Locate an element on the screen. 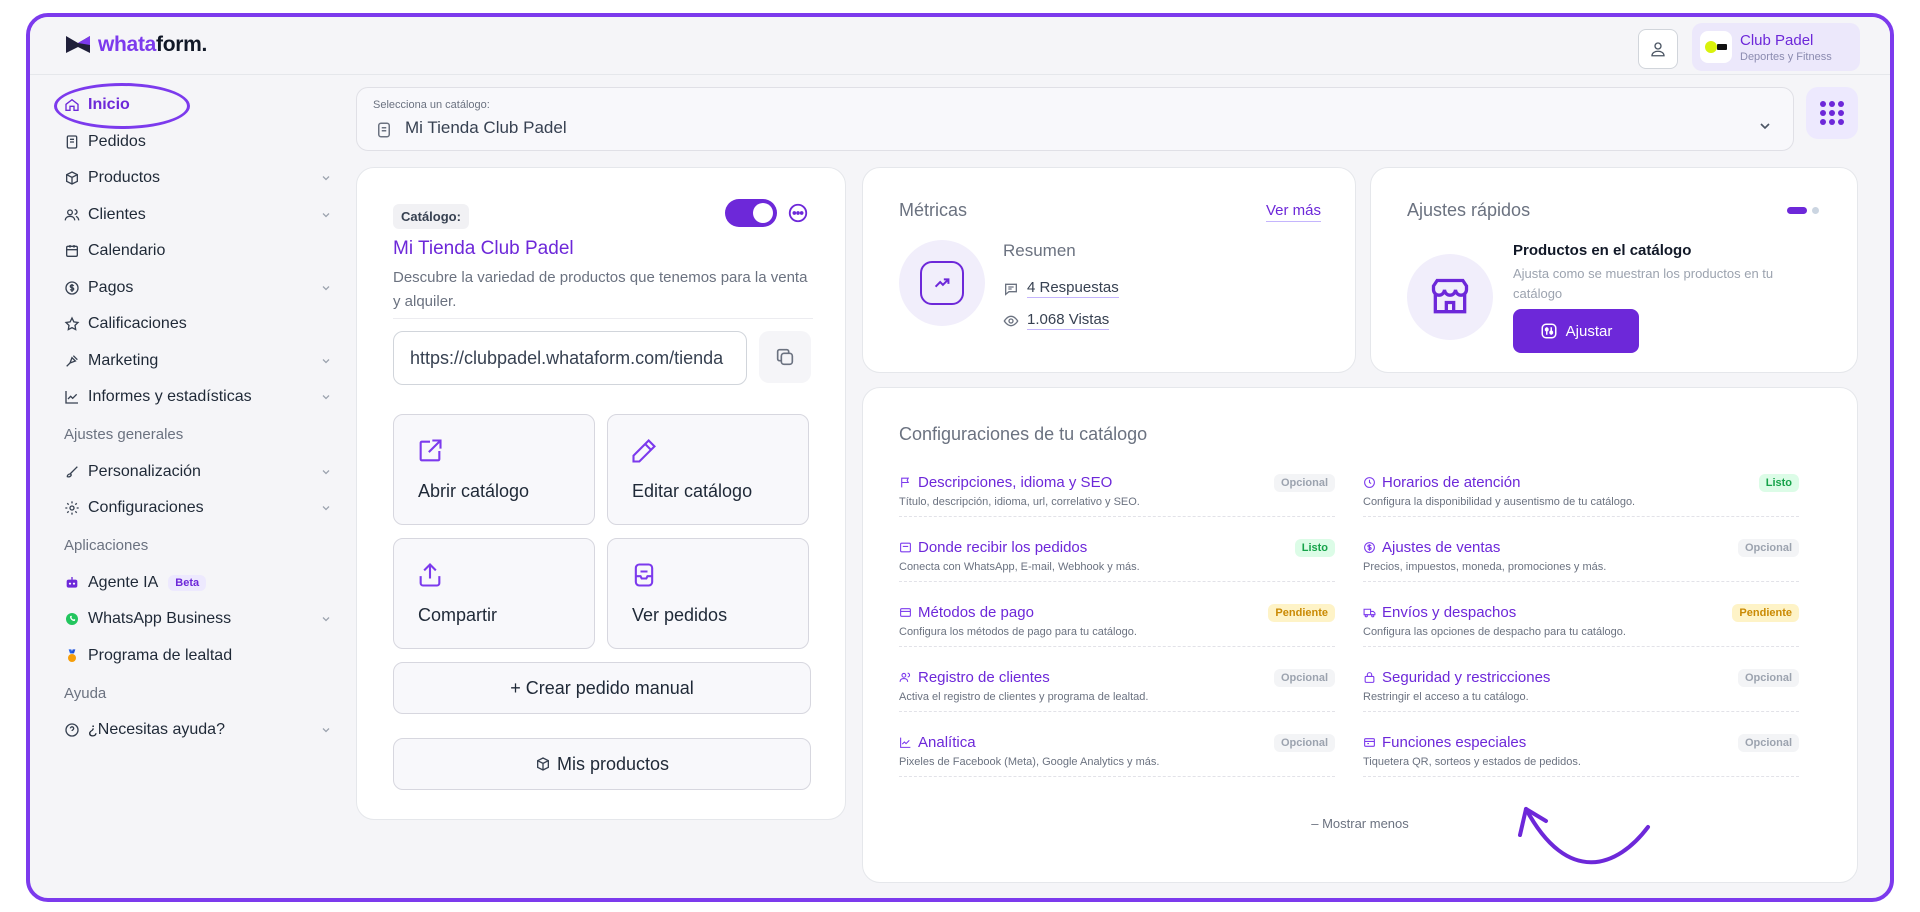 Image resolution: width=1920 pixels, height=912 pixels. minus-icon: – is located at coordinates (1317, 823).